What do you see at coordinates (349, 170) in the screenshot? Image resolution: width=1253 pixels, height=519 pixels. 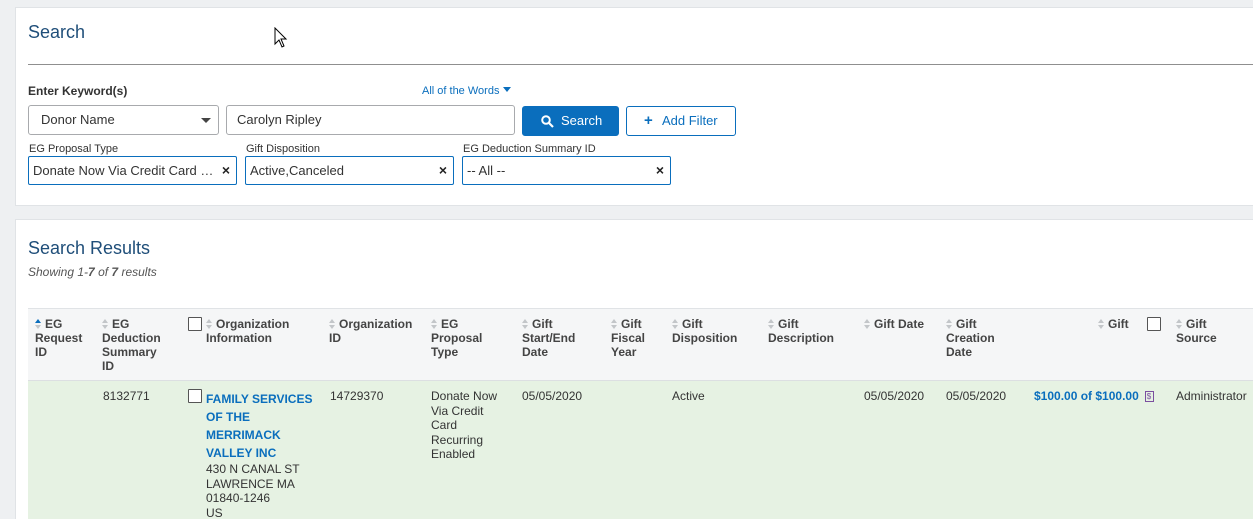 I see `filter-gift-disposition: Active,Canceled ×` at bounding box center [349, 170].